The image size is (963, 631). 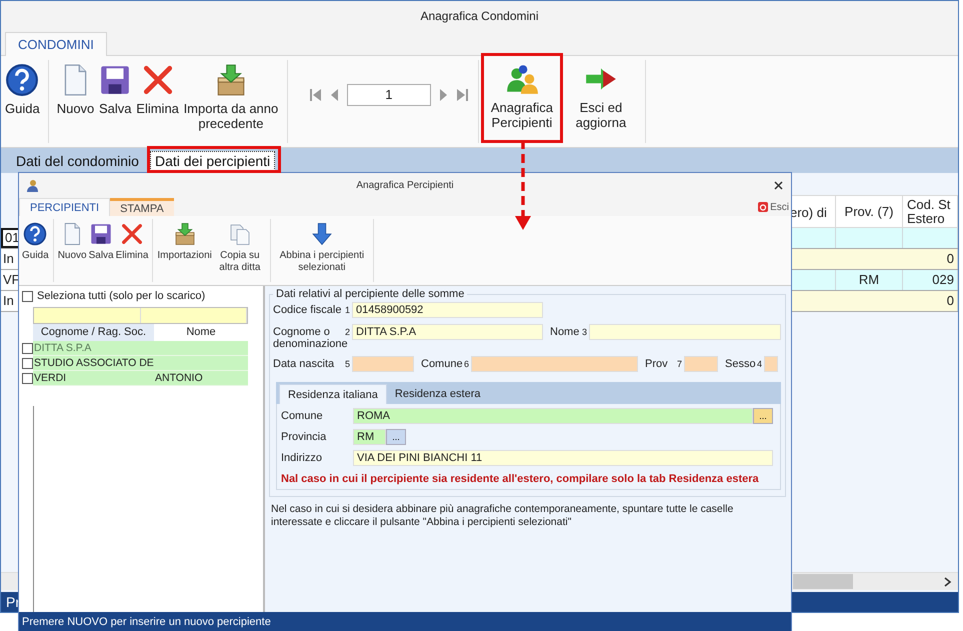 I want to click on page-number-field: 1, so click(x=388, y=95).